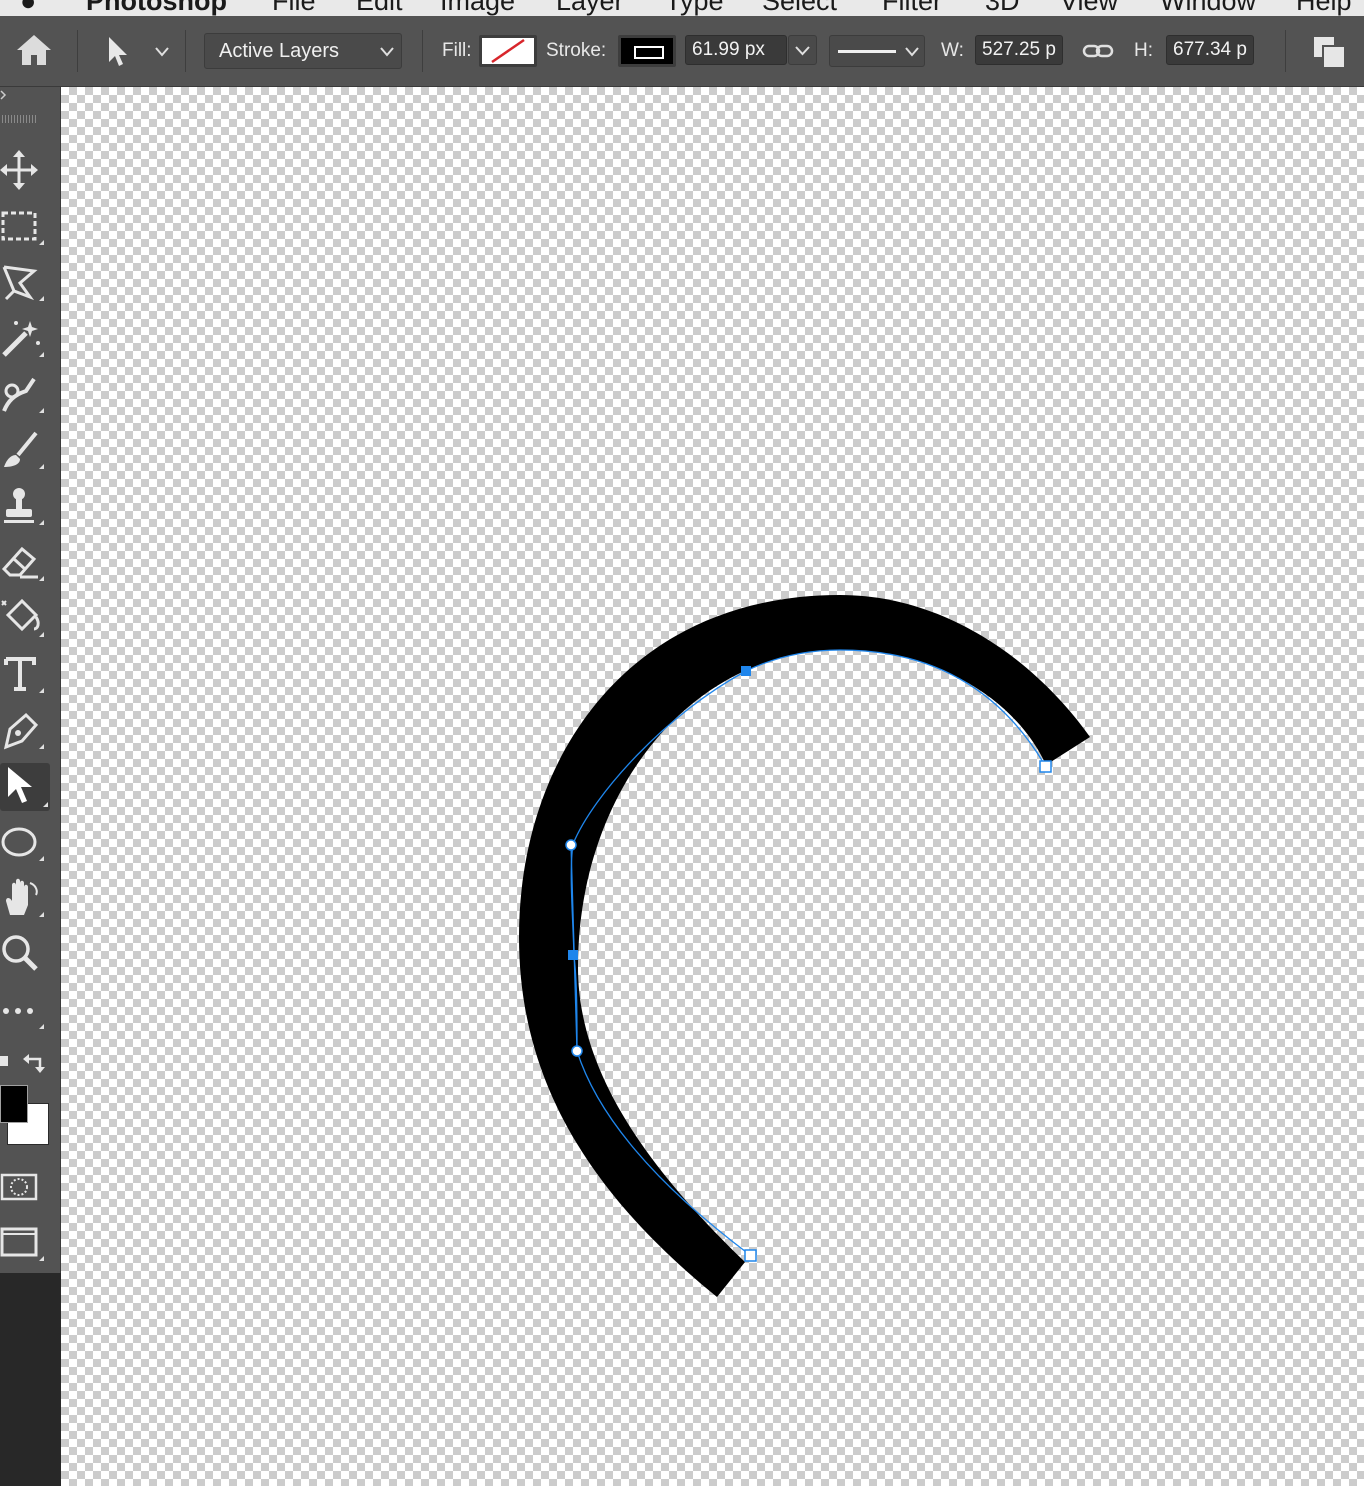  What do you see at coordinates (1143, 50) in the screenshot?
I see `height-label: H:` at bounding box center [1143, 50].